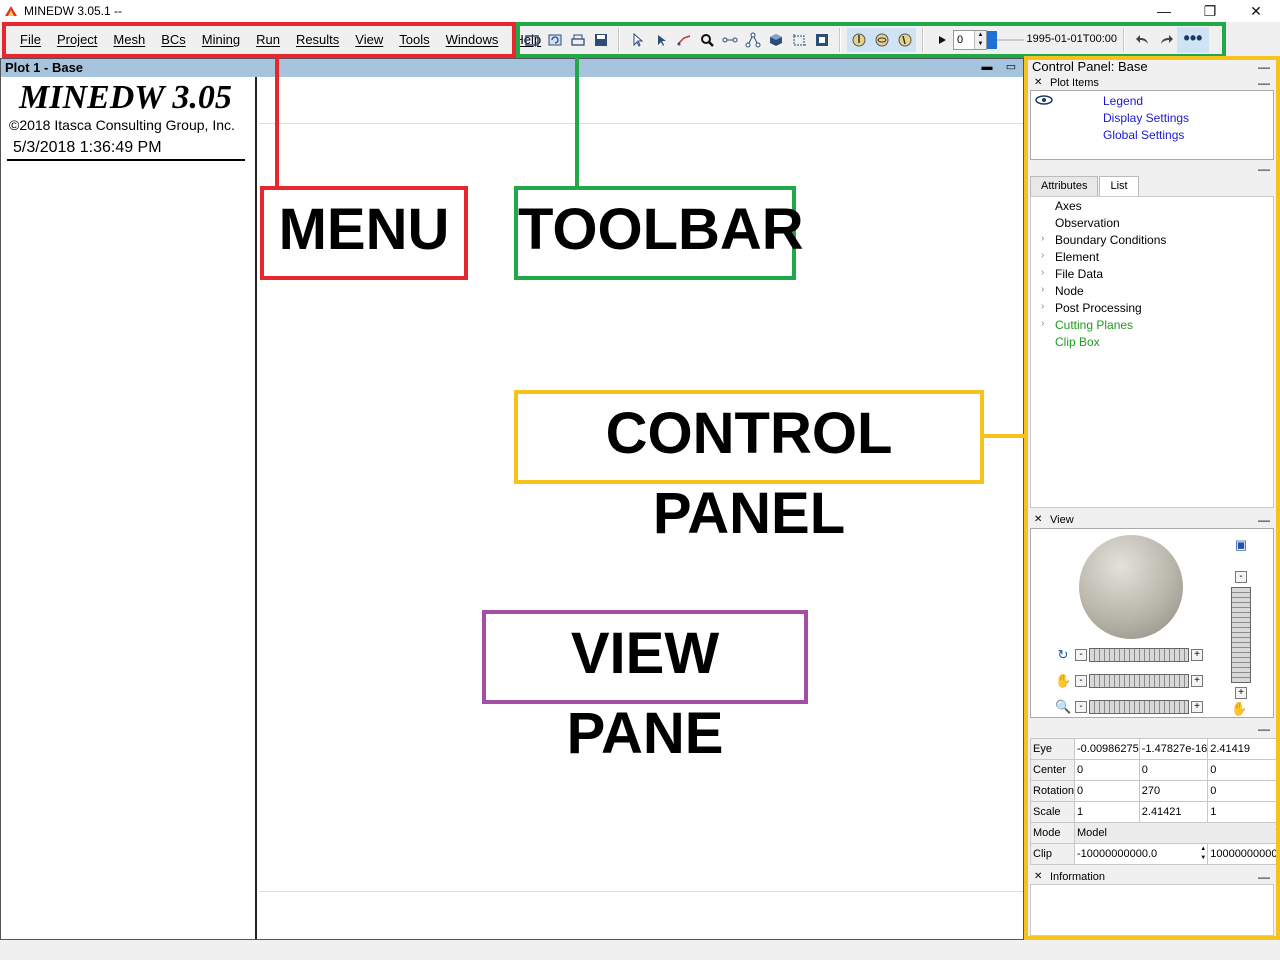  Describe the element at coordinates (987, 67) in the screenshot. I see `plot-minimize-button: ▬` at that location.